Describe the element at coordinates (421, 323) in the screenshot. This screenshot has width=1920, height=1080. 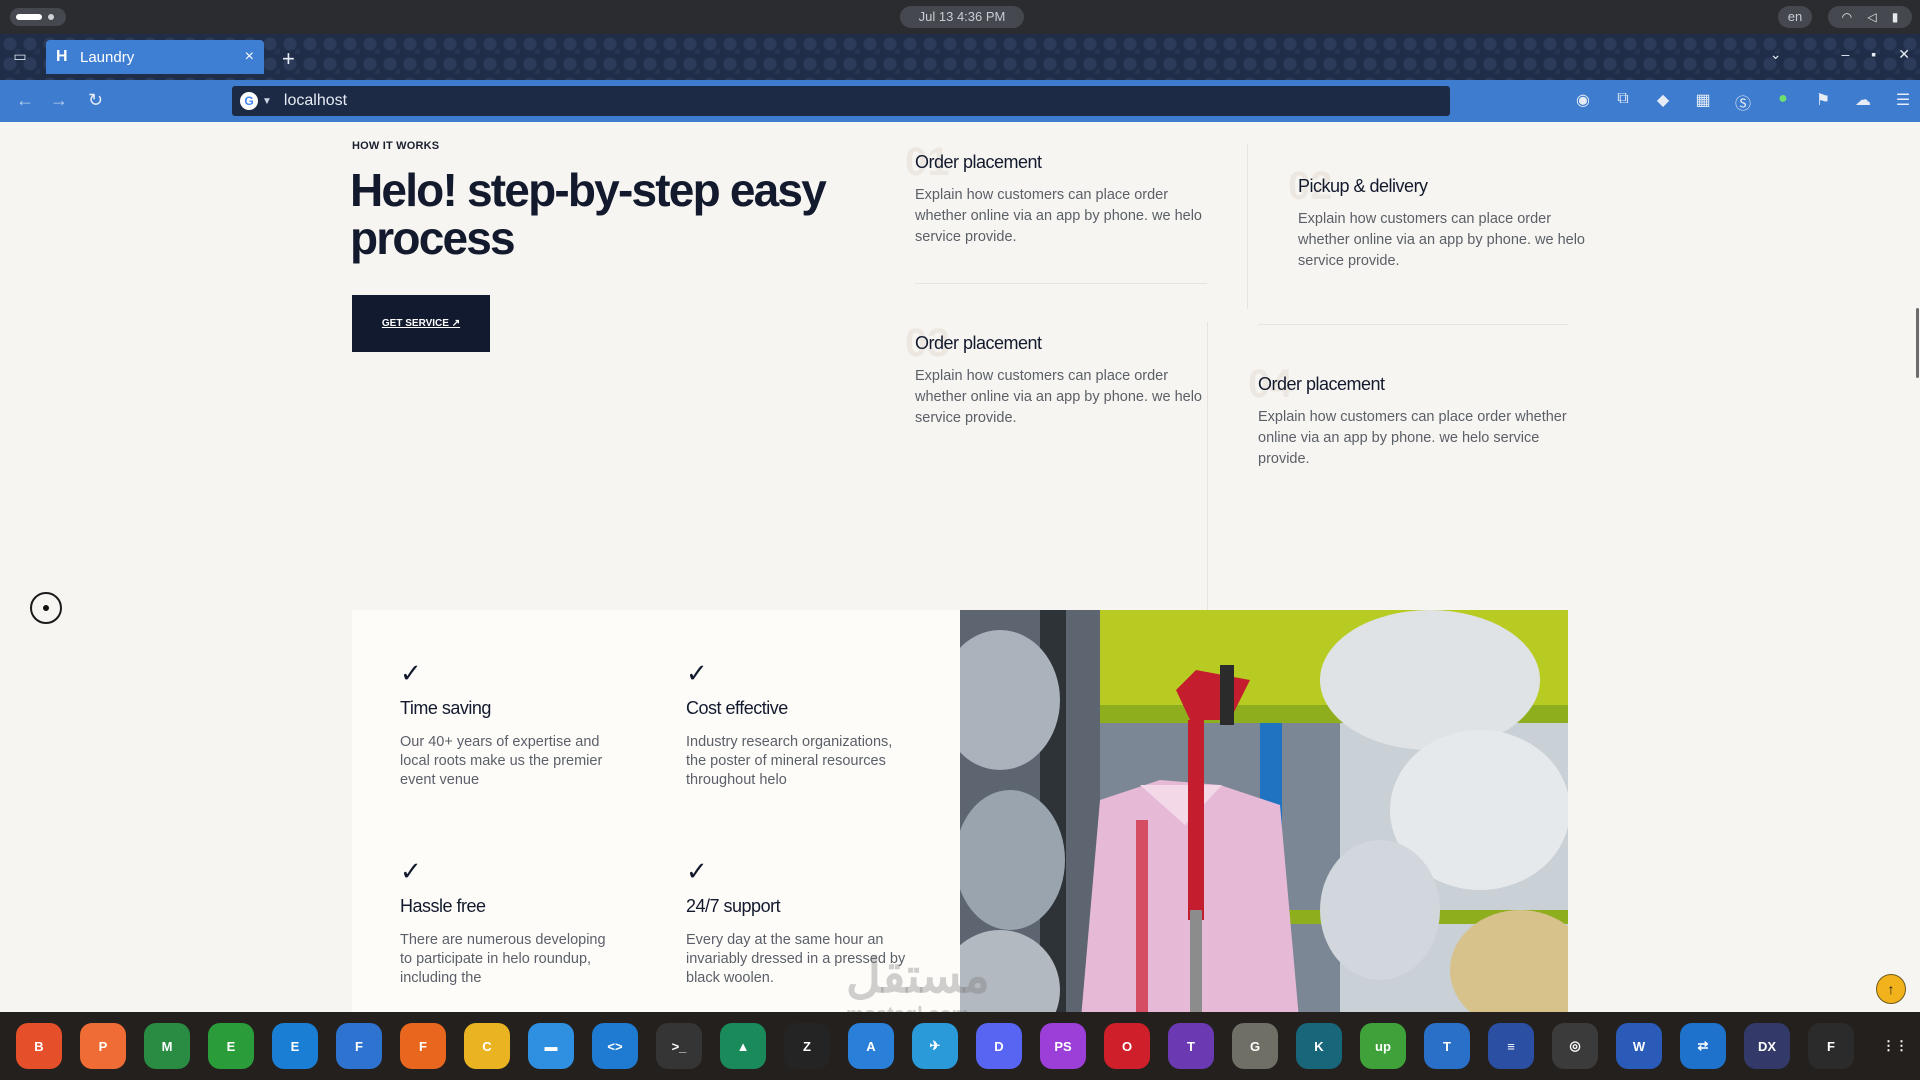
I see `get-service-button: GET SERVICE ↗` at that location.